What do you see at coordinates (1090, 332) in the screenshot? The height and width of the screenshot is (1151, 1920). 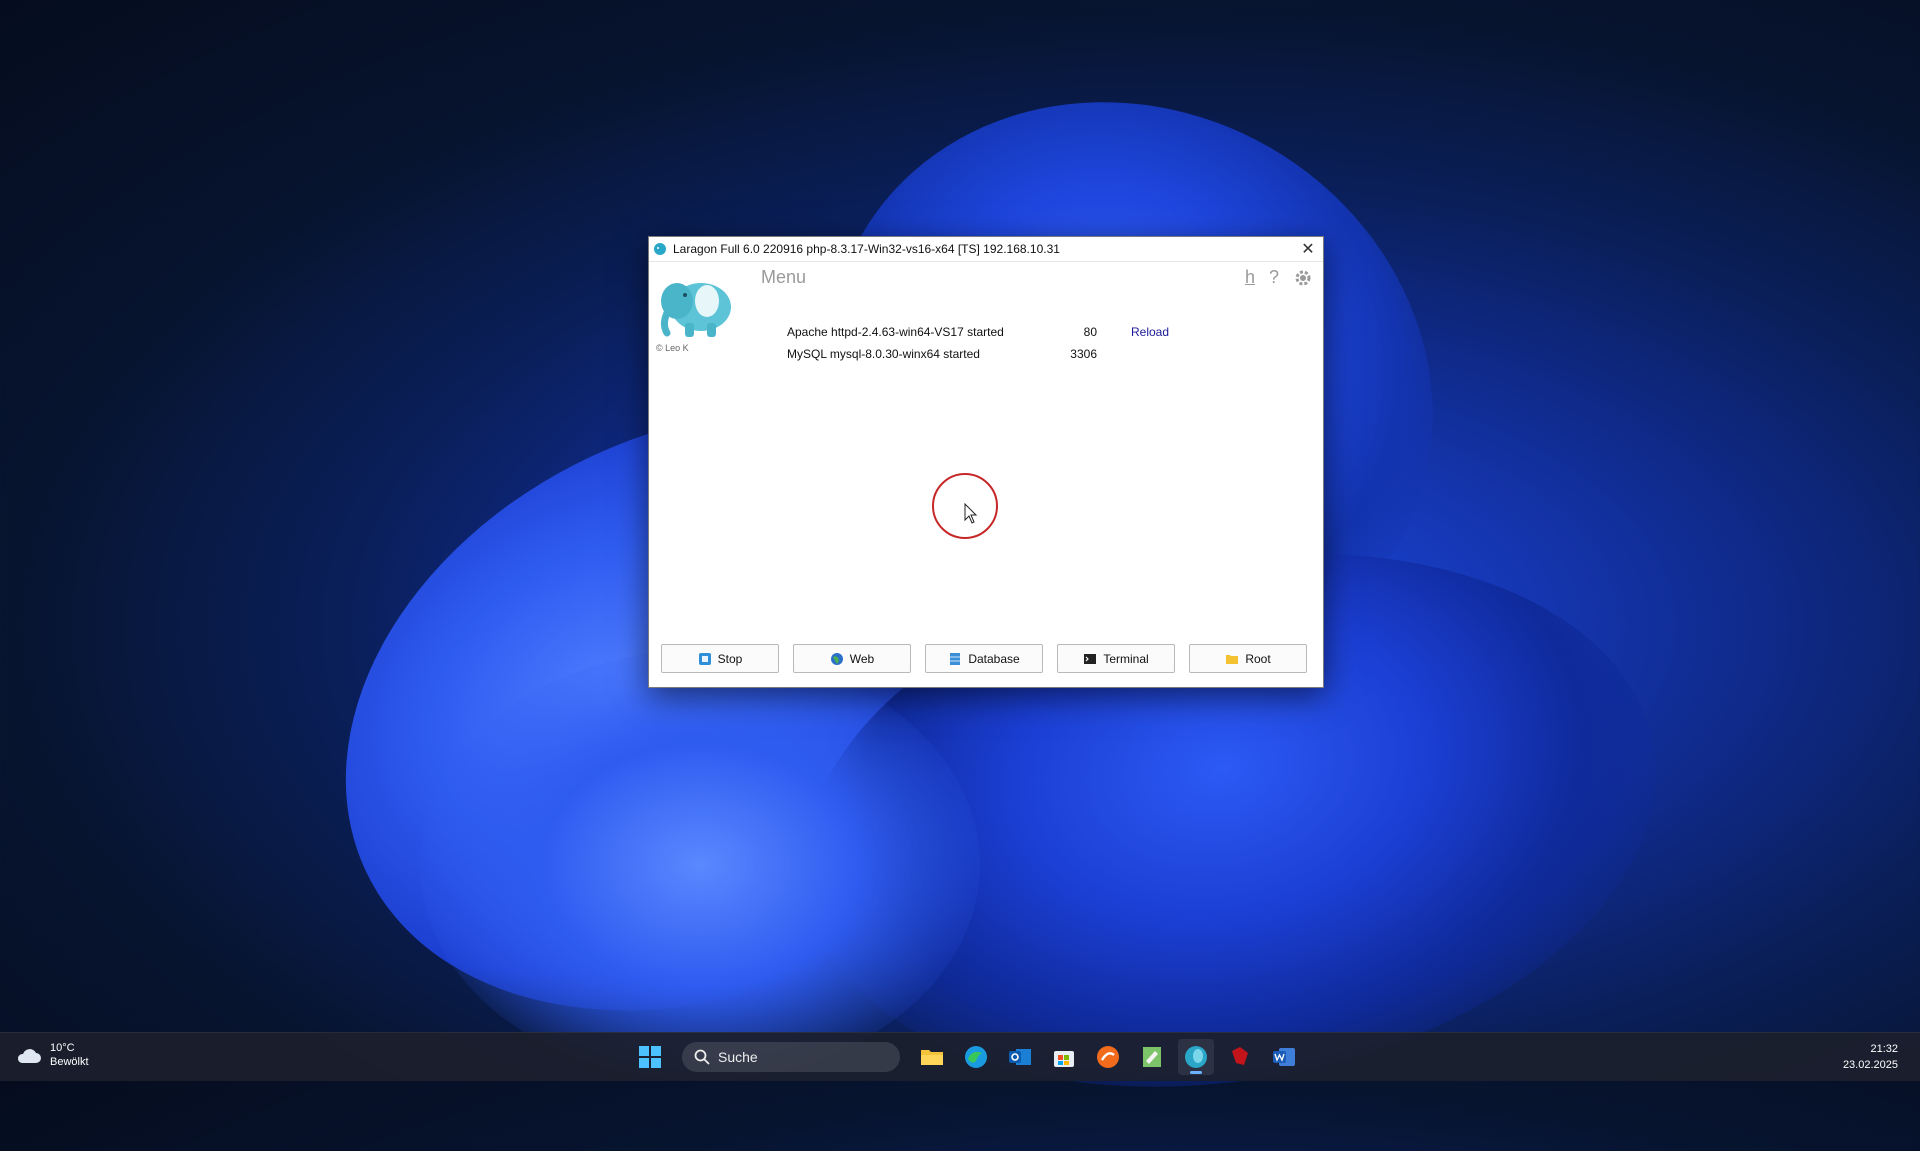 I see `service-port: 80` at bounding box center [1090, 332].